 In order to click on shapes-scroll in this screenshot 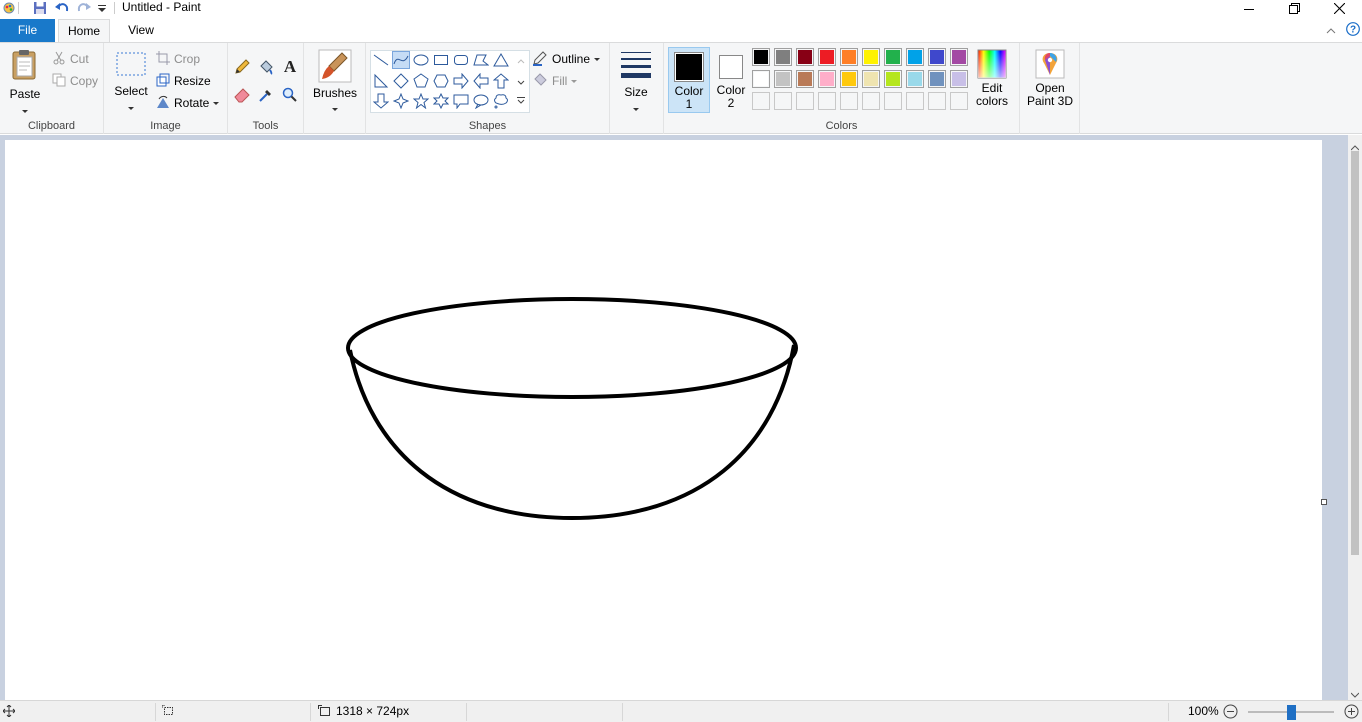, I will do `click(521, 81)`.